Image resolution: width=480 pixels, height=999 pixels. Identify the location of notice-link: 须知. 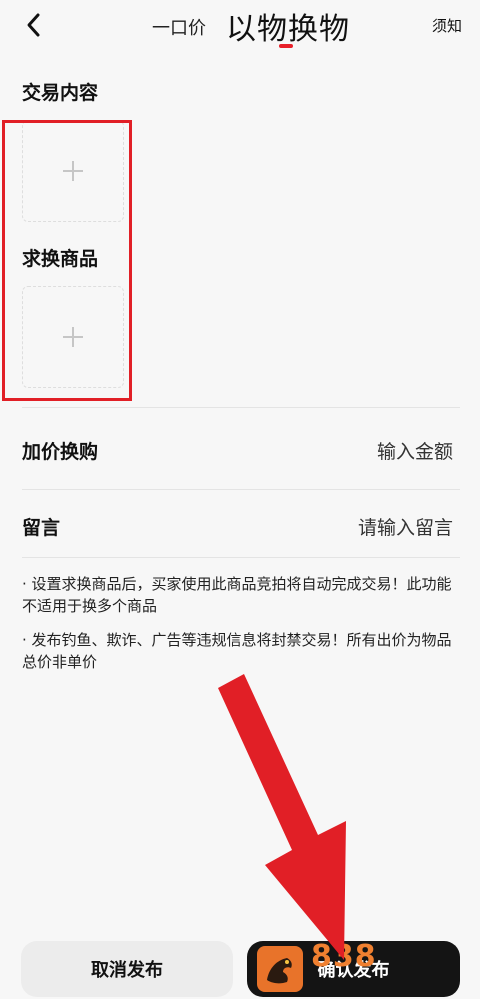
(447, 25).